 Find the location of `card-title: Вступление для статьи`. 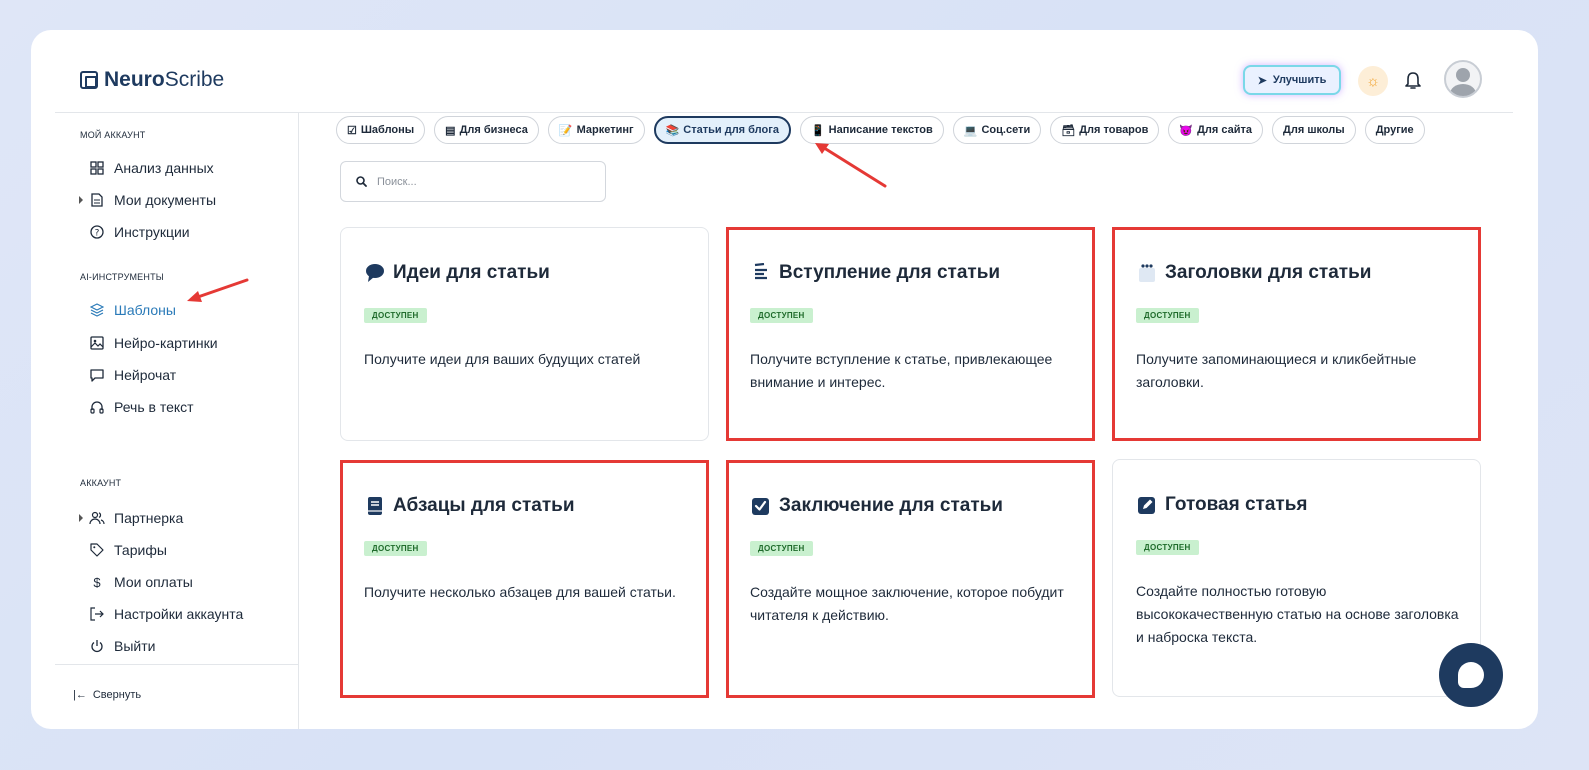

card-title: Вступление для статьи is located at coordinates (875, 273).